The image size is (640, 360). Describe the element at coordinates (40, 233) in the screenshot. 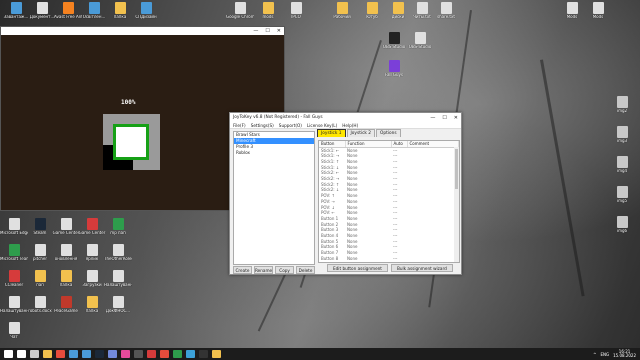

I see `desktop-icon-label: Steam` at that location.